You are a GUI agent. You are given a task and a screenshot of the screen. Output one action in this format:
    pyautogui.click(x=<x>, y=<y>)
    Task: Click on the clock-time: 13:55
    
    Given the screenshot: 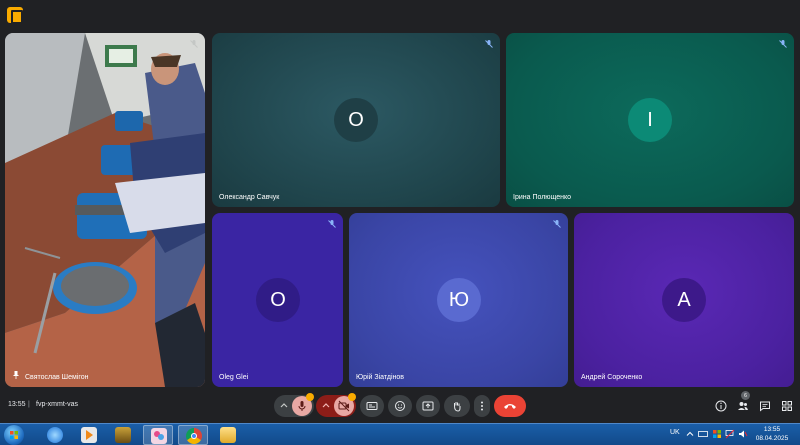 What is the action you would take?
    pyautogui.click(x=772, y=429)
    